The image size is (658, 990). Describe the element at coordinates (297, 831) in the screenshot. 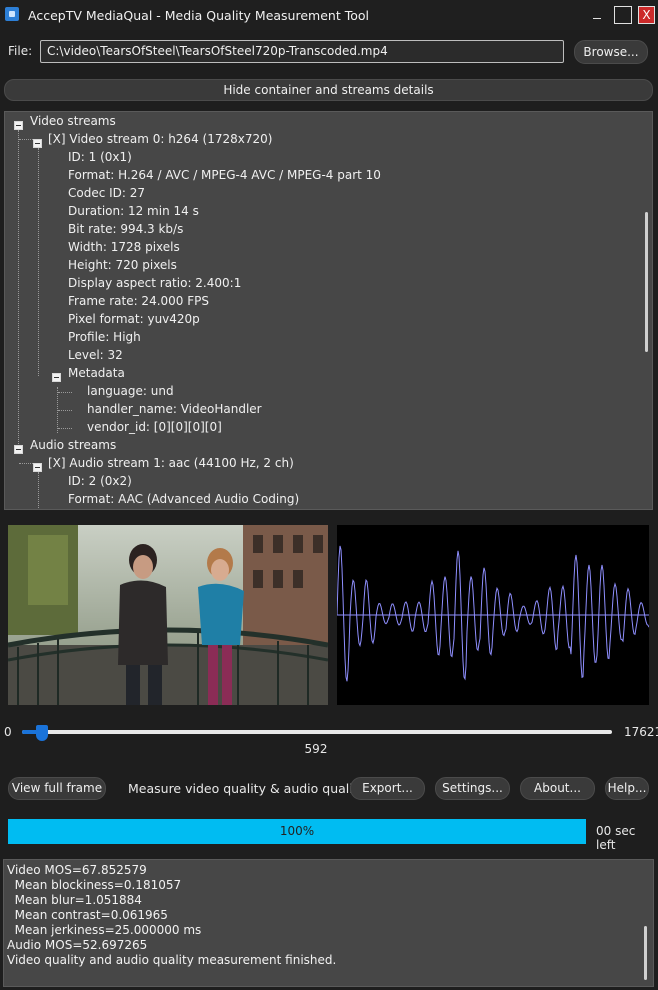

I see `progress-percent: 100%` at that location.